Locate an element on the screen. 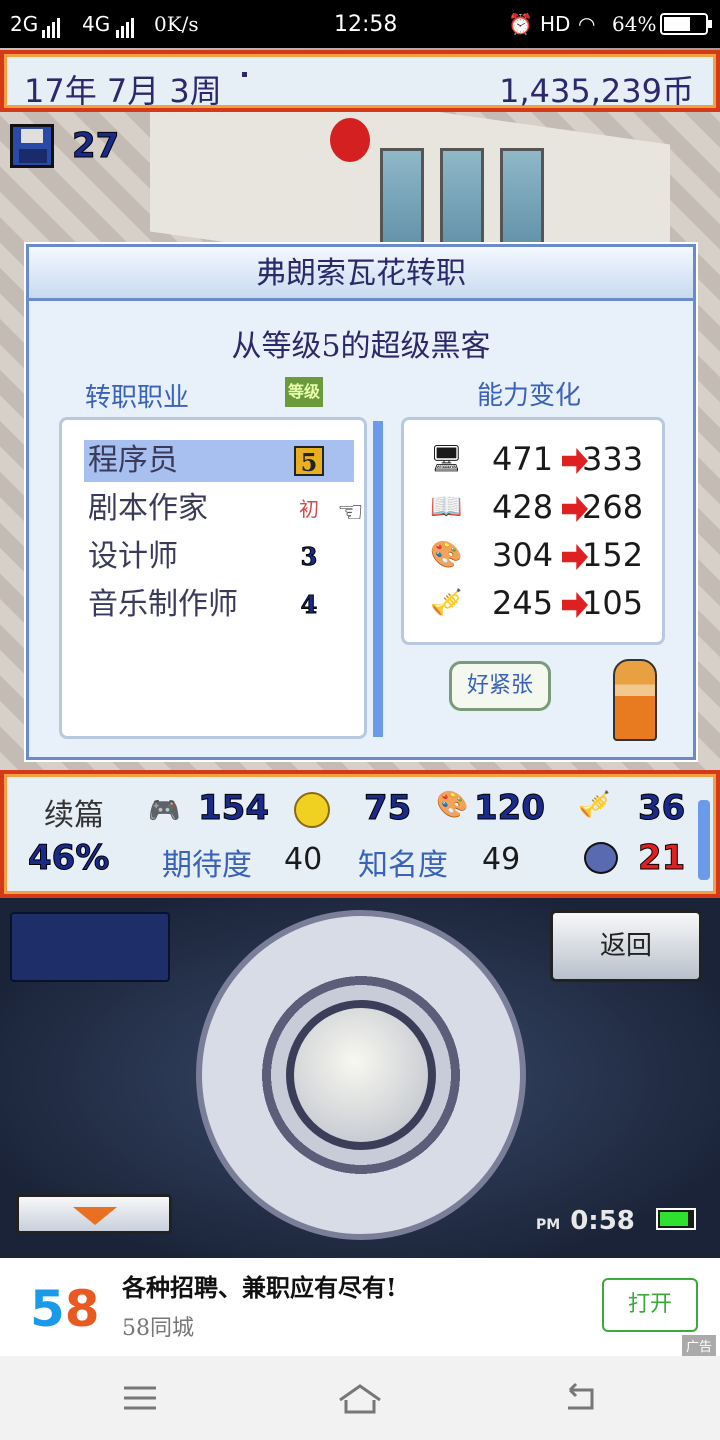  job-item-programmer: 程序员 5 is located at coordinates (219, 461).